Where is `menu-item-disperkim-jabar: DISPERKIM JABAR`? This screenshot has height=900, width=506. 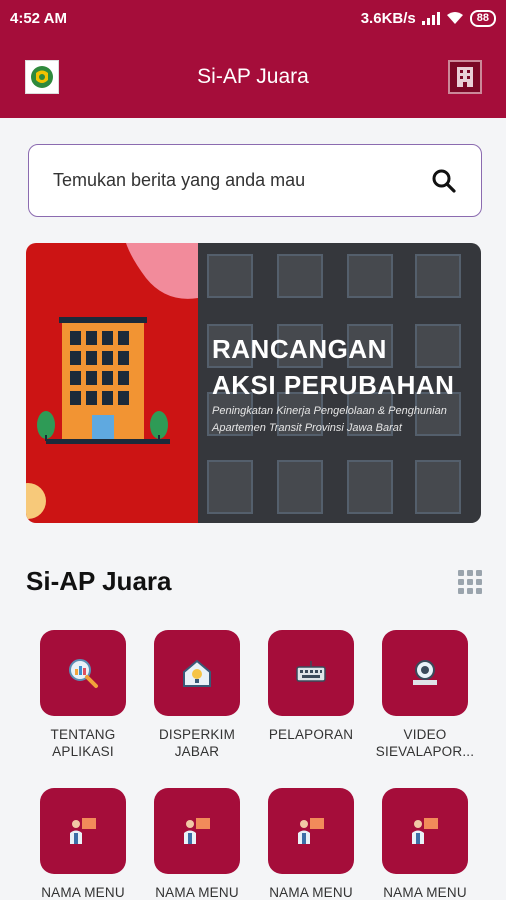
menu-item-disperkim-jabar: DISPERKIM JABAR is located at coordinates (197, 695).